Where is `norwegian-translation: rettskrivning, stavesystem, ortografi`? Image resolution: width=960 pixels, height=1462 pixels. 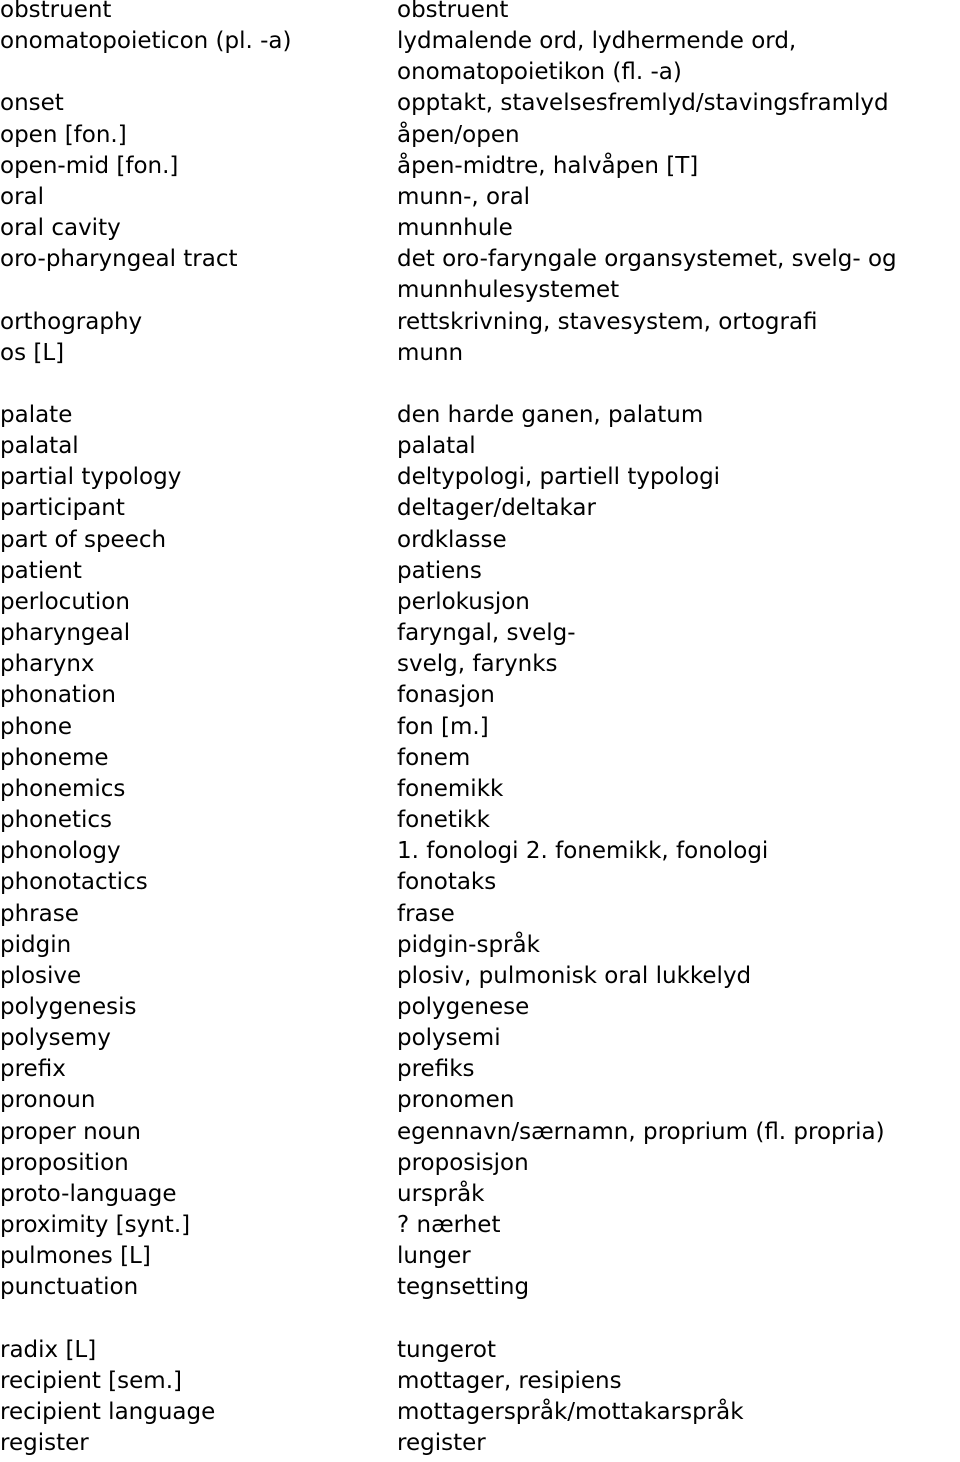
norwegian-translation: rettskrivning, stavesystem, ortografi is located at coordinates (607, 321).